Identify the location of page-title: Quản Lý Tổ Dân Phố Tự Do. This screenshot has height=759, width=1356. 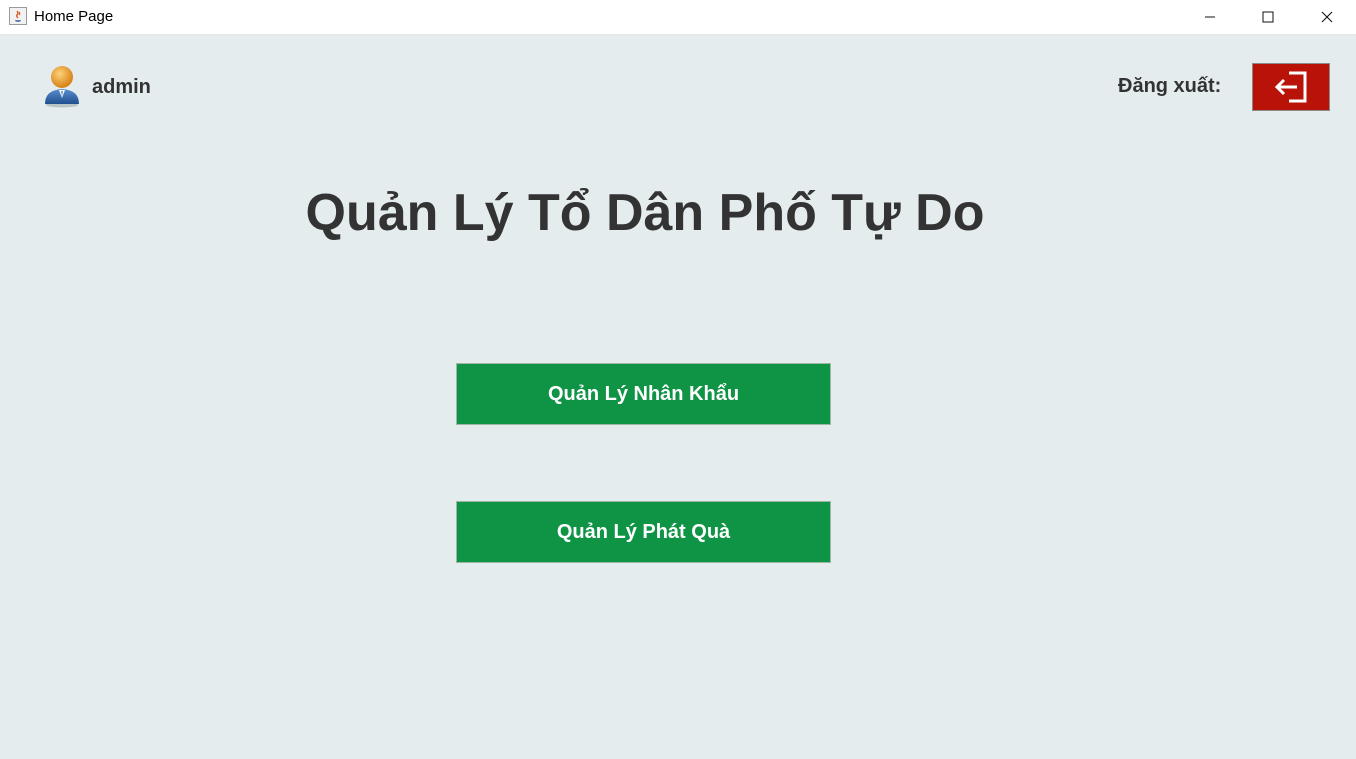
(645, 213).